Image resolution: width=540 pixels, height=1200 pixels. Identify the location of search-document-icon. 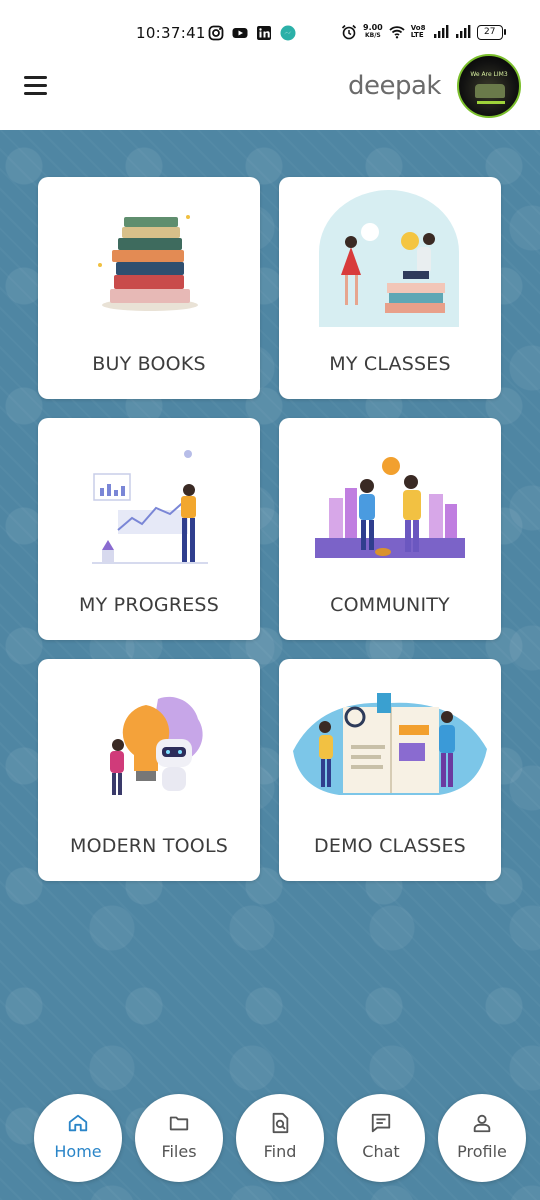
(280, 1123).